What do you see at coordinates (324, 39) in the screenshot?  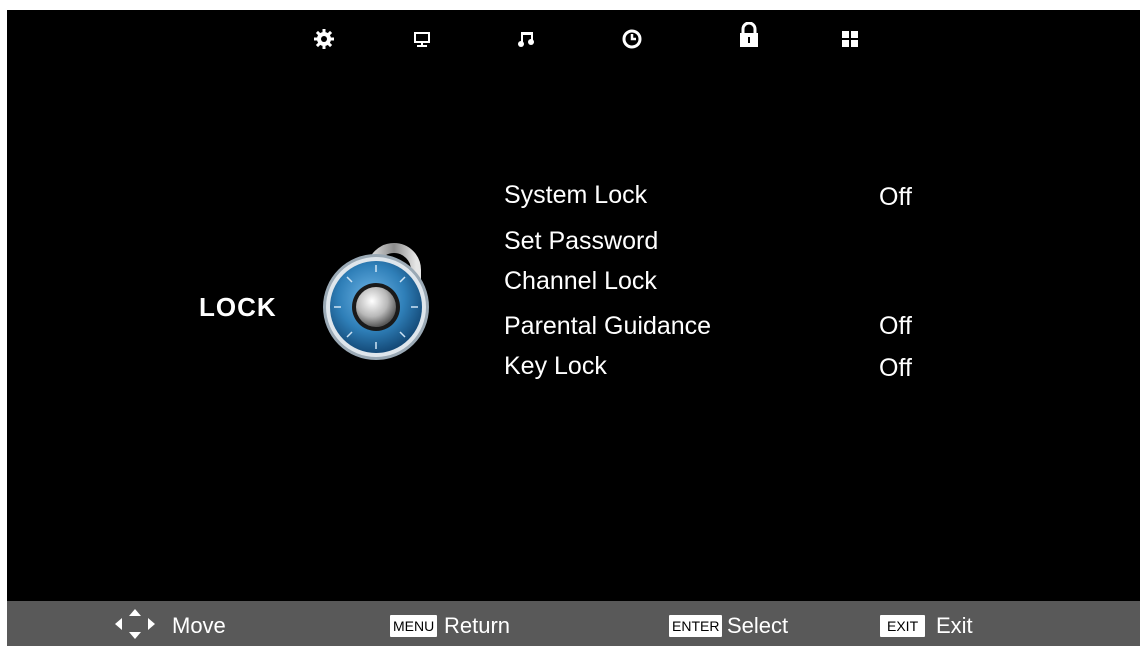 I see `gear-icon` at bounding box center [324, 39].